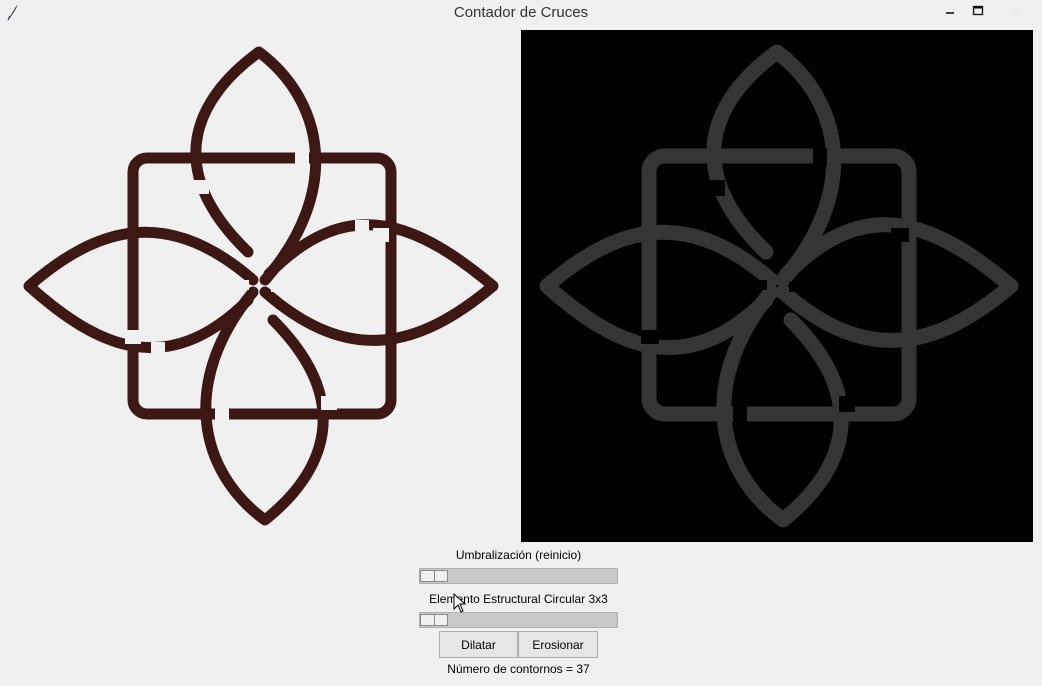  Describe the element at coordinates (978, 11) in the screenshot. I see `maximize-button` at that location.